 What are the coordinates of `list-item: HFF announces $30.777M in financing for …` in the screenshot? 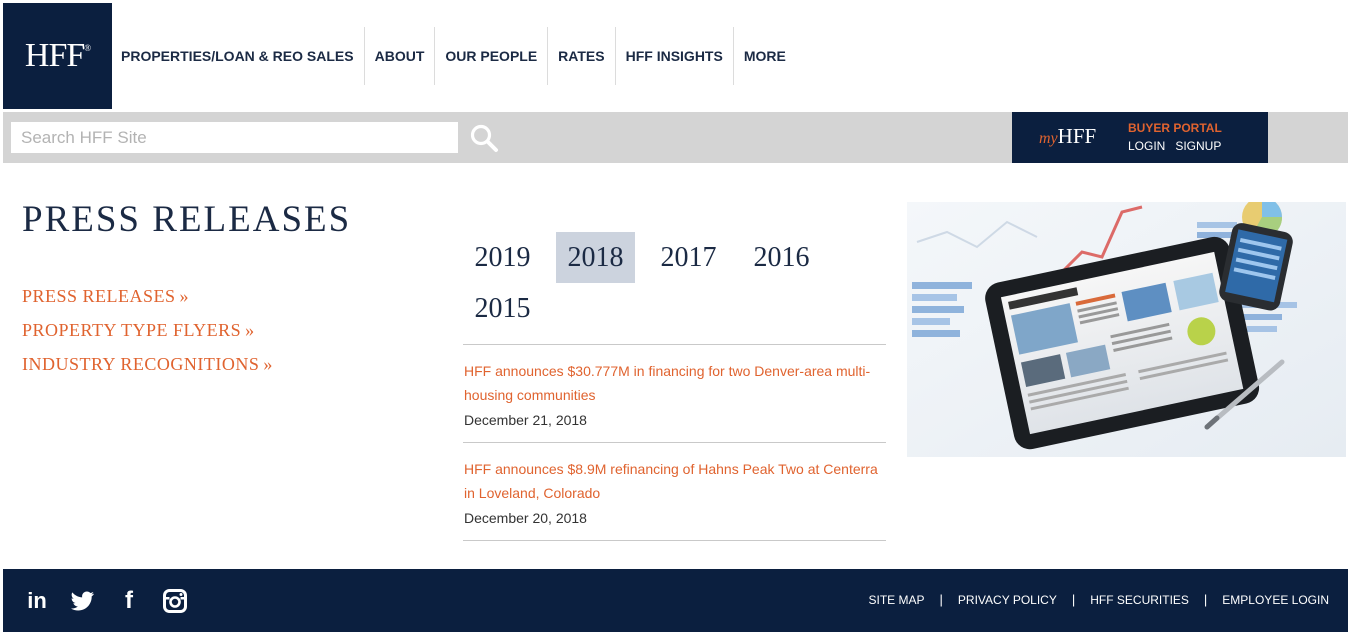 It's located at (674, 393).